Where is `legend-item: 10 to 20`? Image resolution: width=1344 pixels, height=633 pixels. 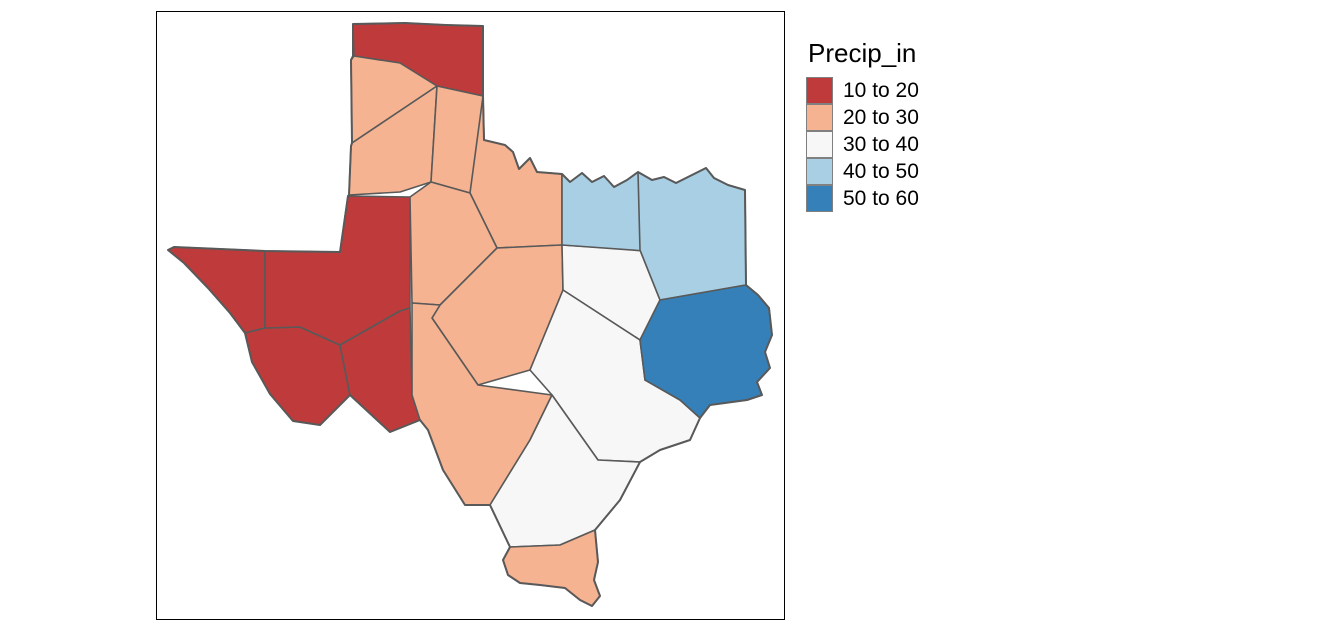 legend-item: 10 to 20 is located at coordinates (906, 90).